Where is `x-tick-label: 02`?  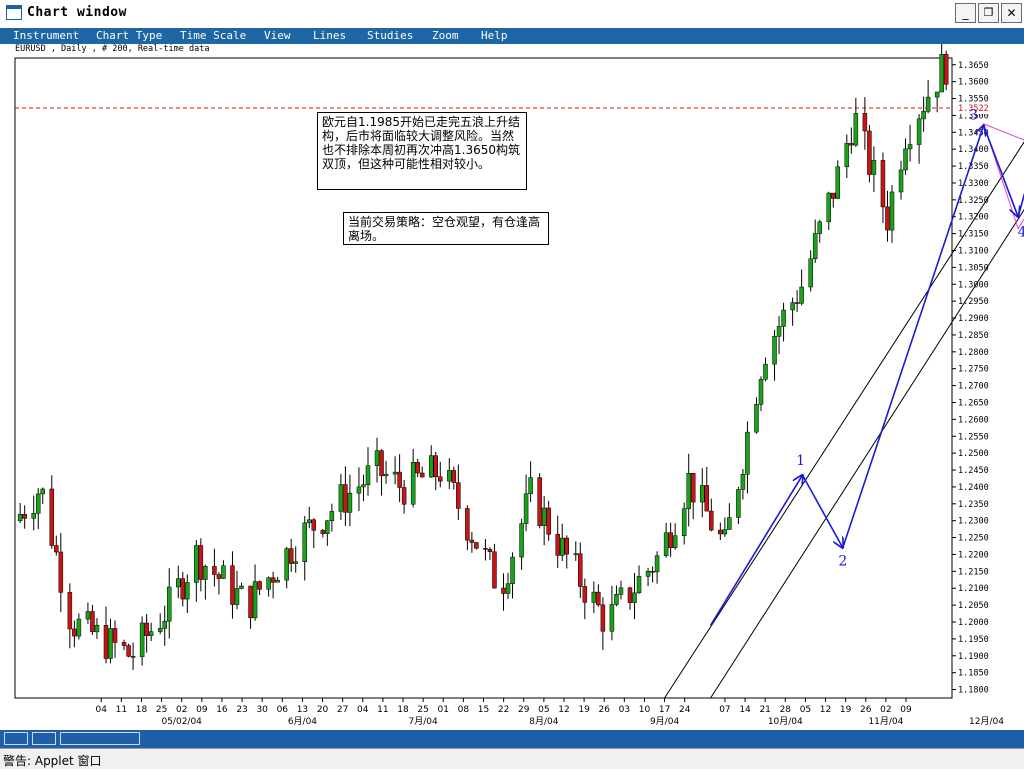
x-tick-label: 02 is located at coordinates (885, 710).